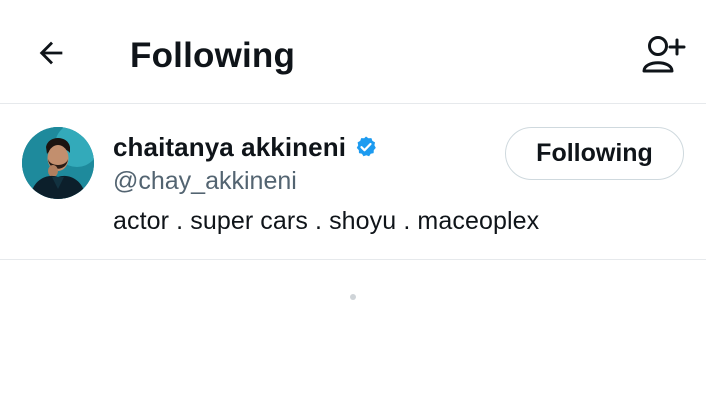 The width and height of the screenshot is (706, 393). I want to click on avatar, so click(58, 163).